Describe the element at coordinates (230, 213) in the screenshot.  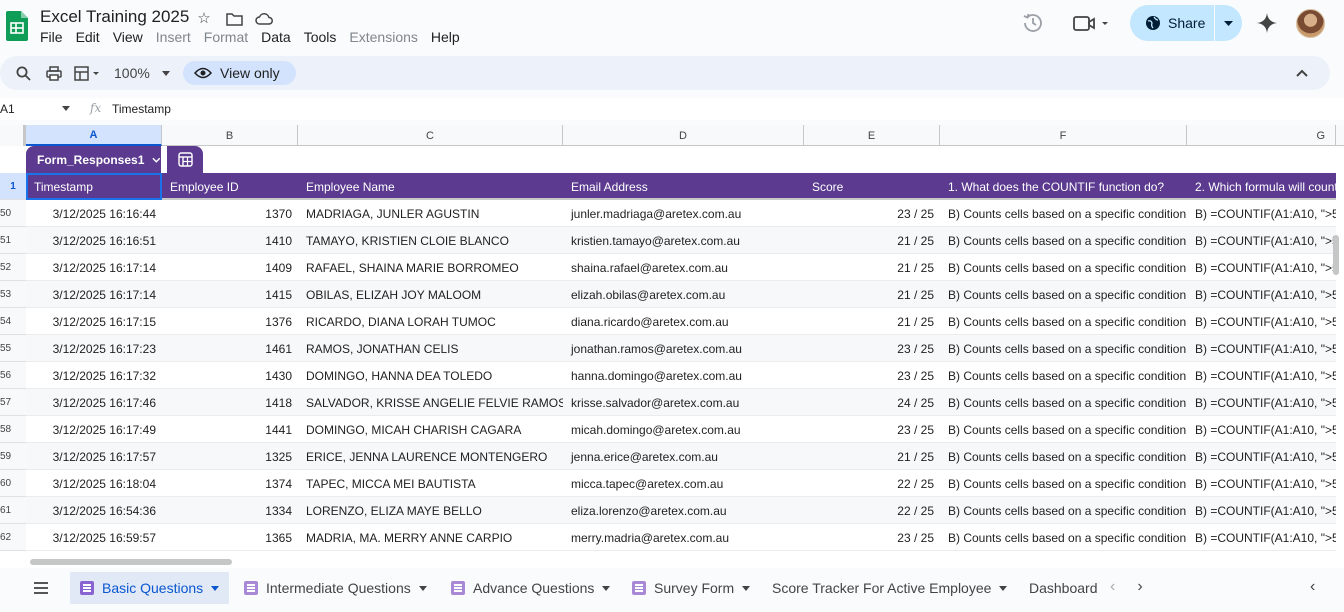
I see `cell-employee-id: 1370` at that location.